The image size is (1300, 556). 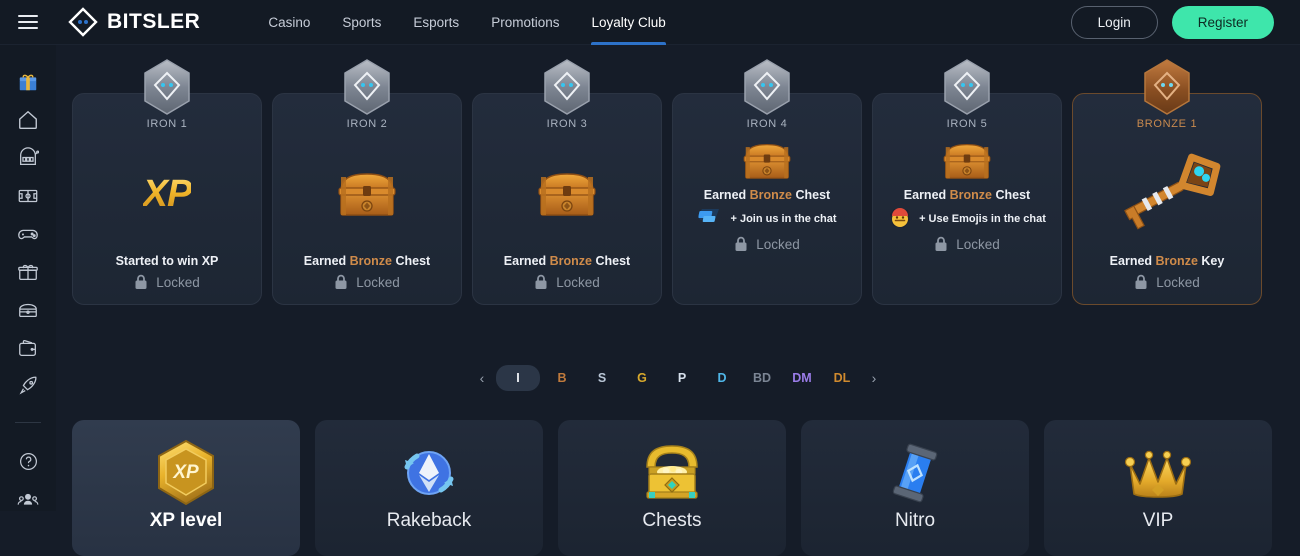 I want to click on pagination-item-iron: I, so click(x=518, y=378).